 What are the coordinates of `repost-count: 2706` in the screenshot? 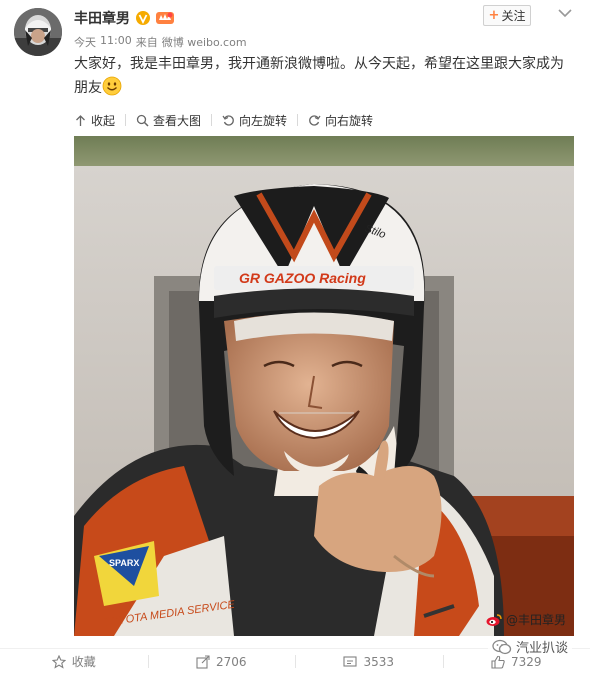 It's located at (231, 662).